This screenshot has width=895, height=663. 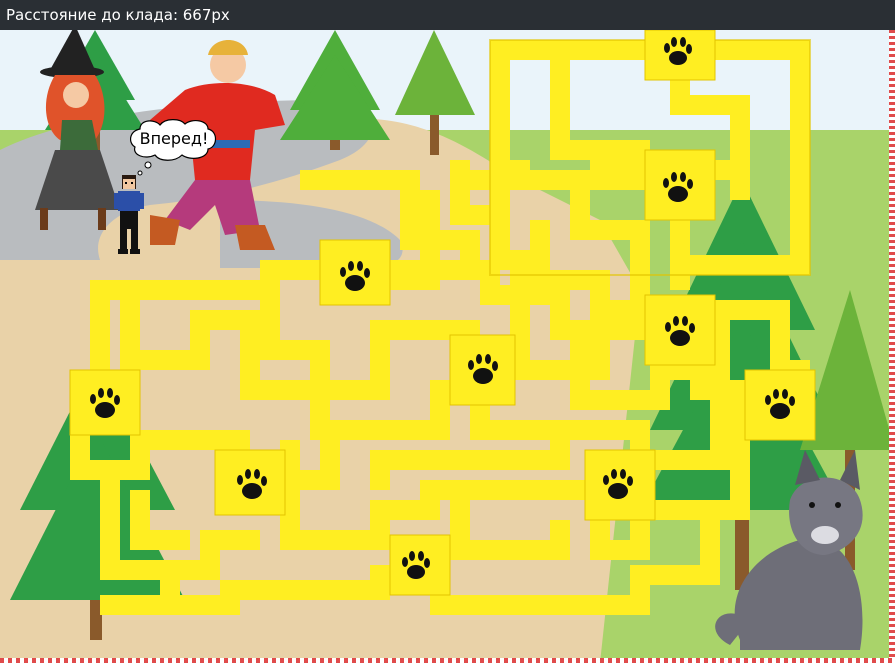 I want to click on speech-bubble: Вперед!, so click(x=174, y=140).